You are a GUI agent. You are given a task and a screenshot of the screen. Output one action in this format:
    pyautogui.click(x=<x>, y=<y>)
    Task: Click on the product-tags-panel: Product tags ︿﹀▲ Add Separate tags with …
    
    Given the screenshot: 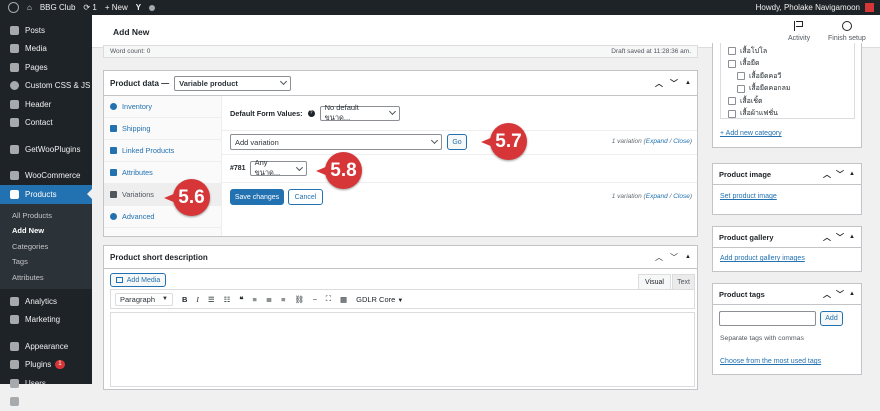 What is the action you would take?
    pyautogui.click(x=787, y=329)
    